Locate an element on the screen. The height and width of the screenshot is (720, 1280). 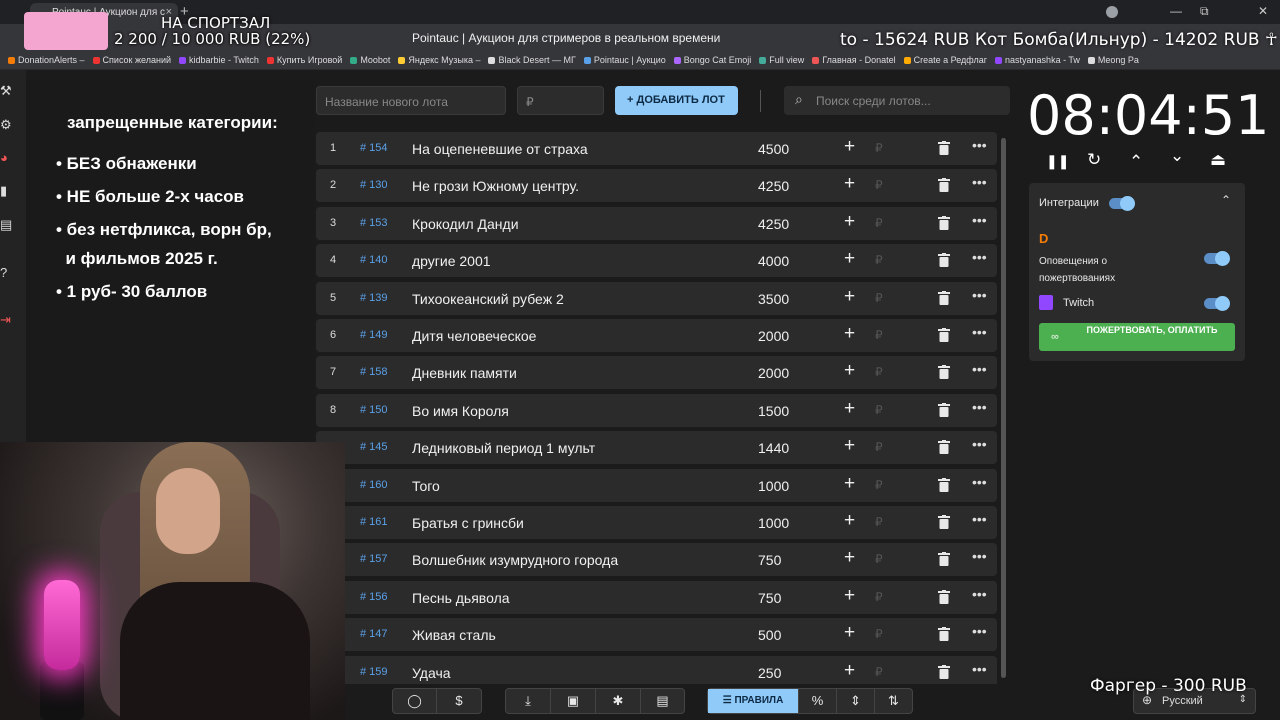
bookmark-item: Bongo Cat Emoji is located at coordinates (712, 60).